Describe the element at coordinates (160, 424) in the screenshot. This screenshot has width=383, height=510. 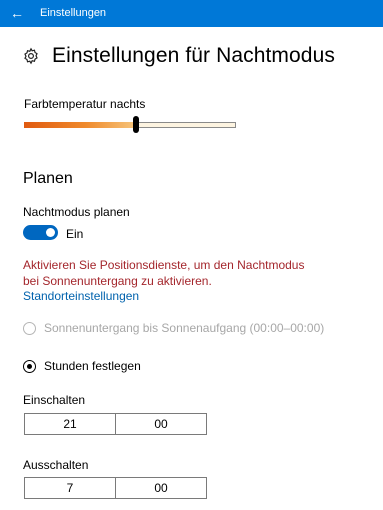
I see `turn-on-minute: 00` at that location.